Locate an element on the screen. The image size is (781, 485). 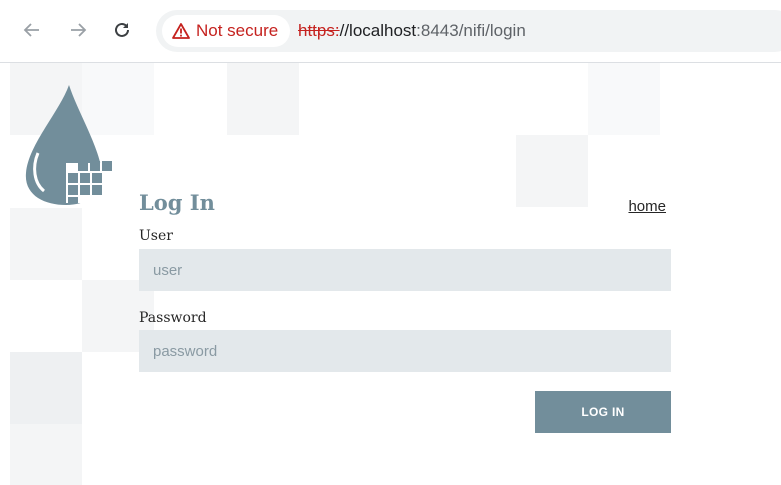
arrow-left-icon is located at coordinates (31, 30).